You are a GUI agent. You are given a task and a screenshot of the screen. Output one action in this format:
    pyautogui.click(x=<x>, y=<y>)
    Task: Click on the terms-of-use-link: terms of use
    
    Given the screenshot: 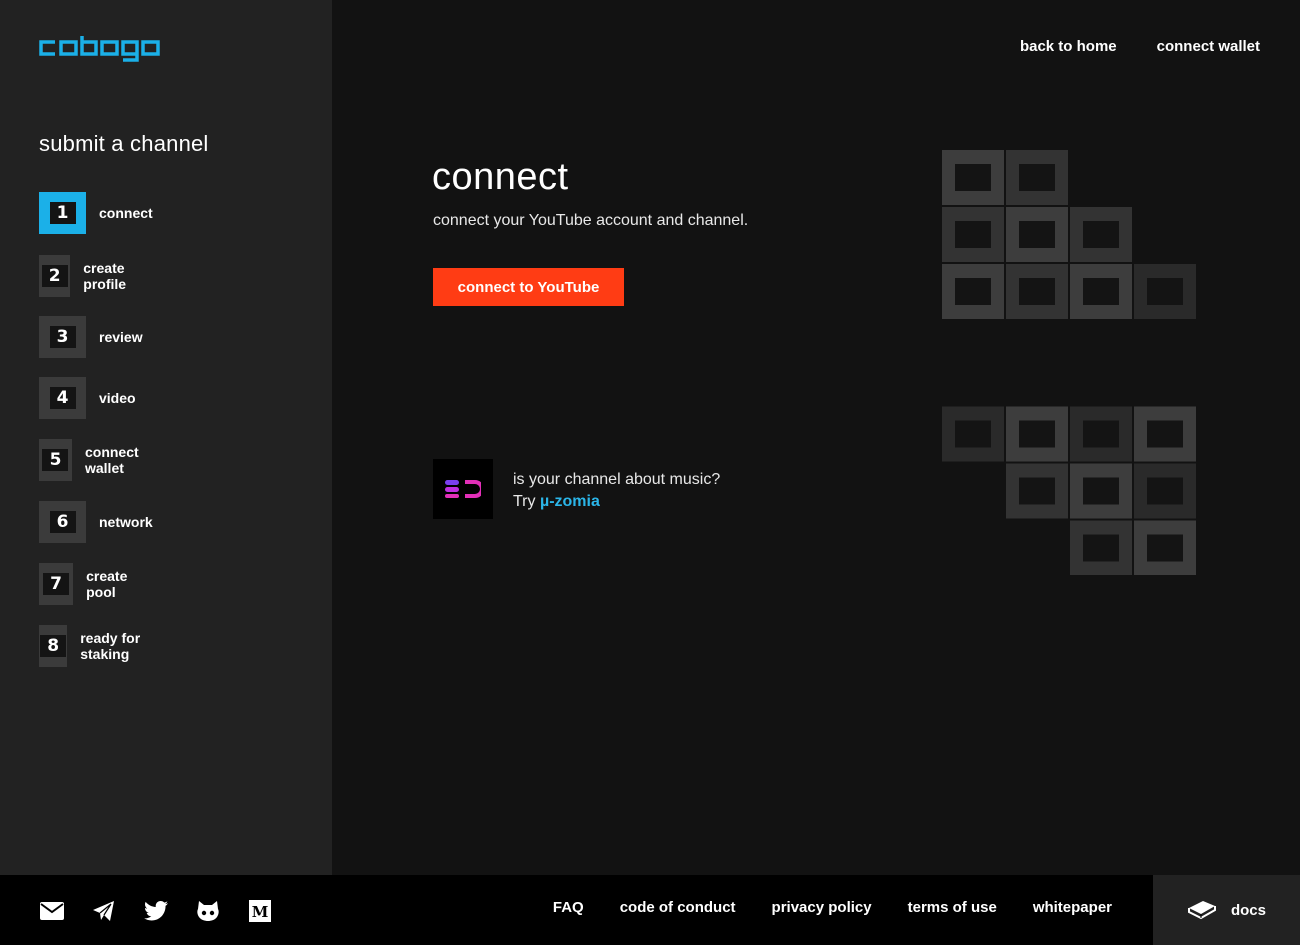 What is the action you would take?
    pyautogui.click(x=952, y=907)
    